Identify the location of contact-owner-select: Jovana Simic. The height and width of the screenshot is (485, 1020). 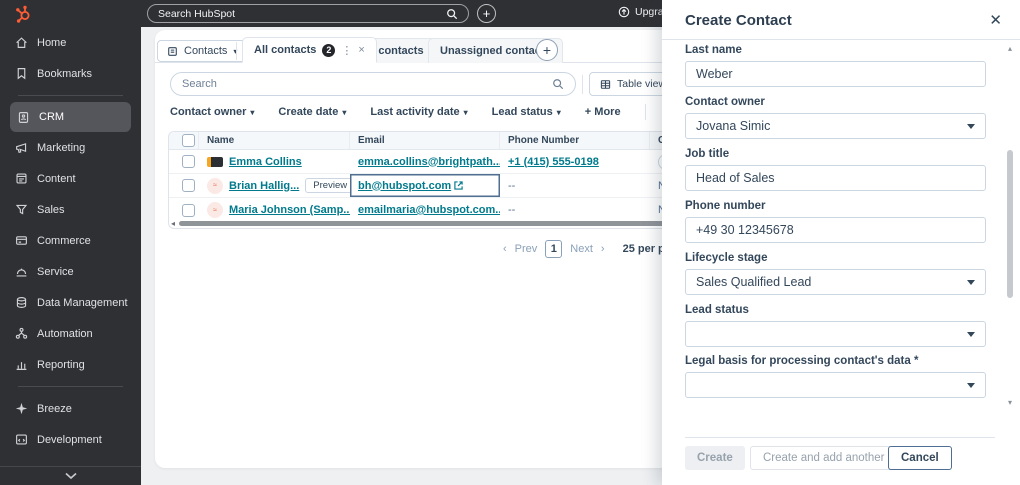
(835, 126).